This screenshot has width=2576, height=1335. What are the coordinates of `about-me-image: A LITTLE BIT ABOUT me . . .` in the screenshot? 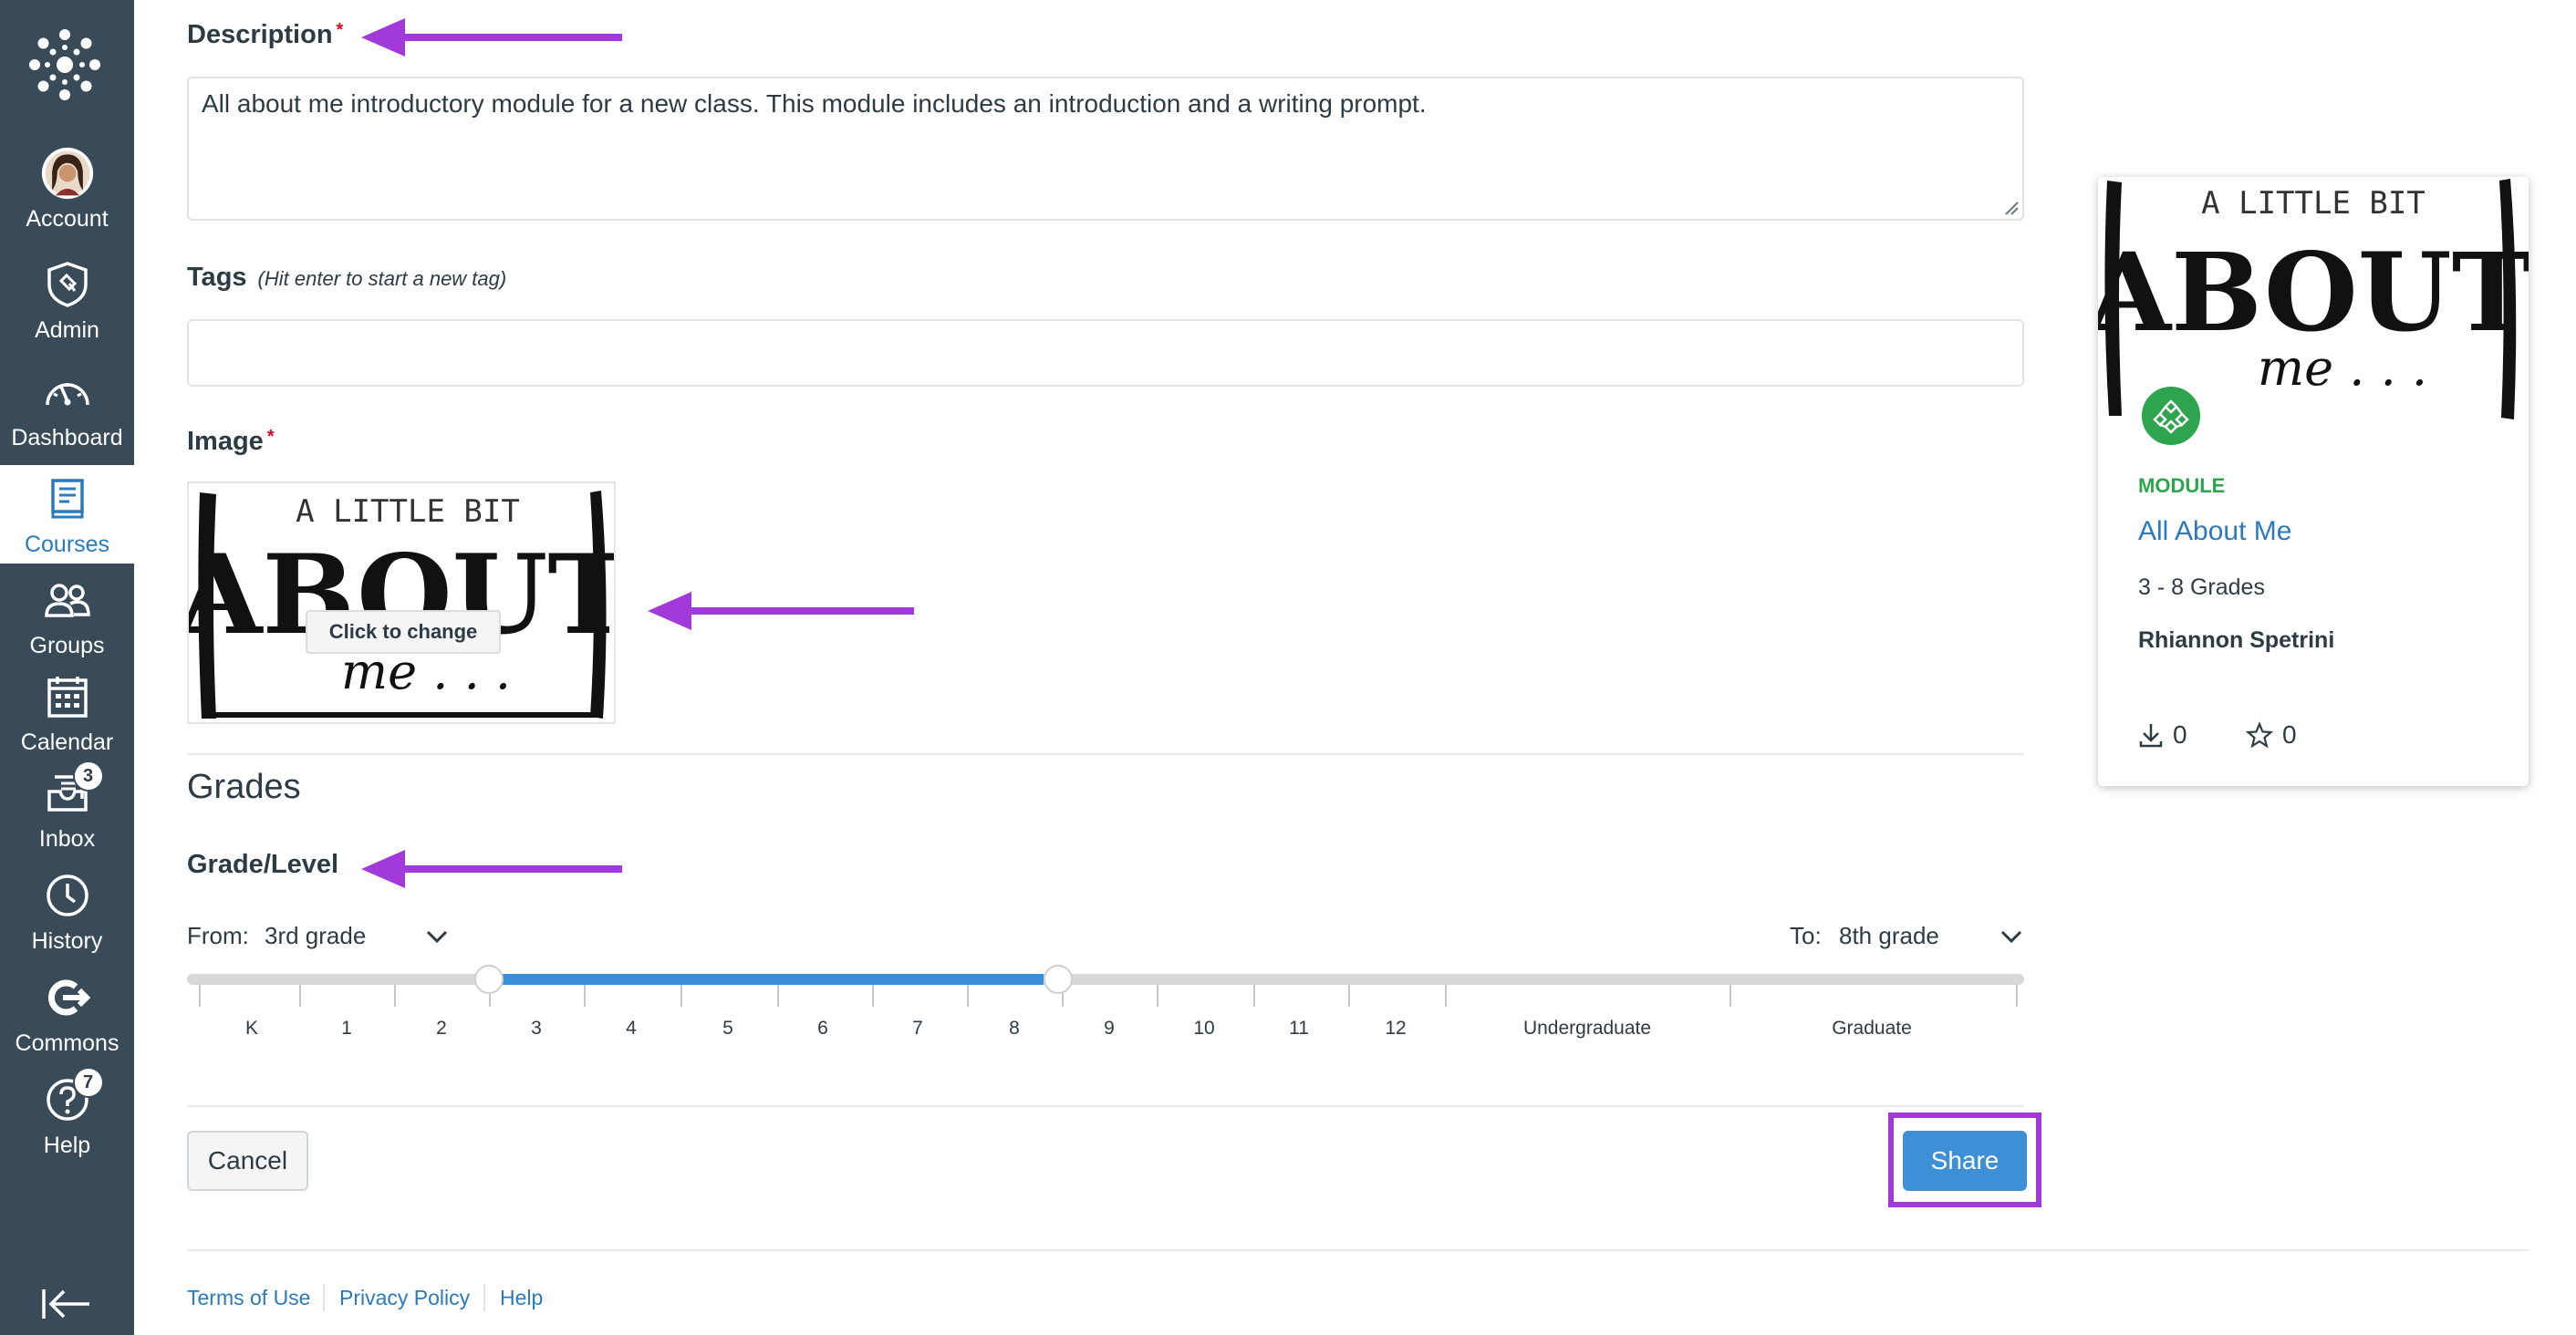 It's located at (401, 605).